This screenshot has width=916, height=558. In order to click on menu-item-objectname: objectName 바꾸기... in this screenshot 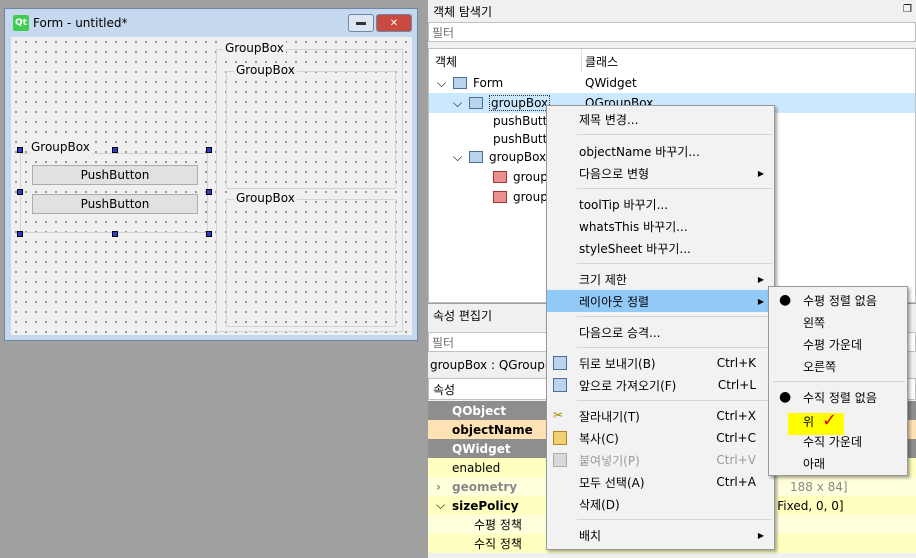, I will do `click(660, 151)`.